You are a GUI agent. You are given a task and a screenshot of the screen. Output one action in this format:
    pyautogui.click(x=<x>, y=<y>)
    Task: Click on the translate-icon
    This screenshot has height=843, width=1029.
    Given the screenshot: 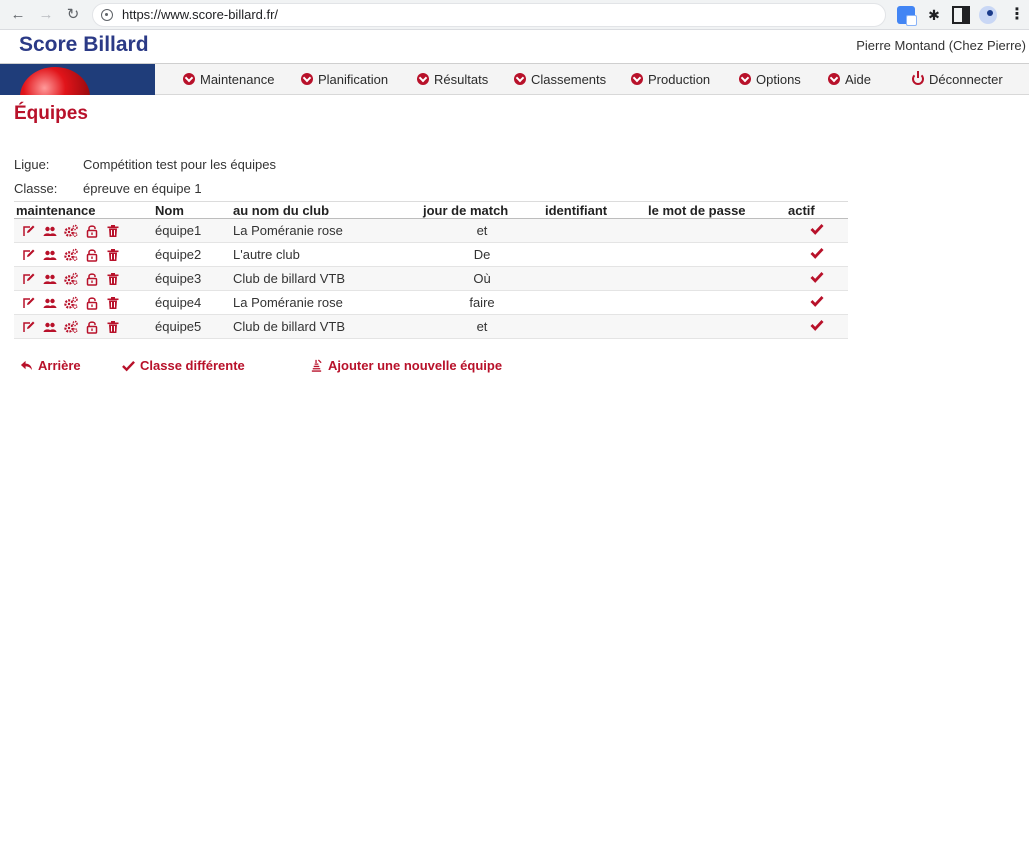 What is the action you would take?
    pyautogui.click(x=907, y=16)
    